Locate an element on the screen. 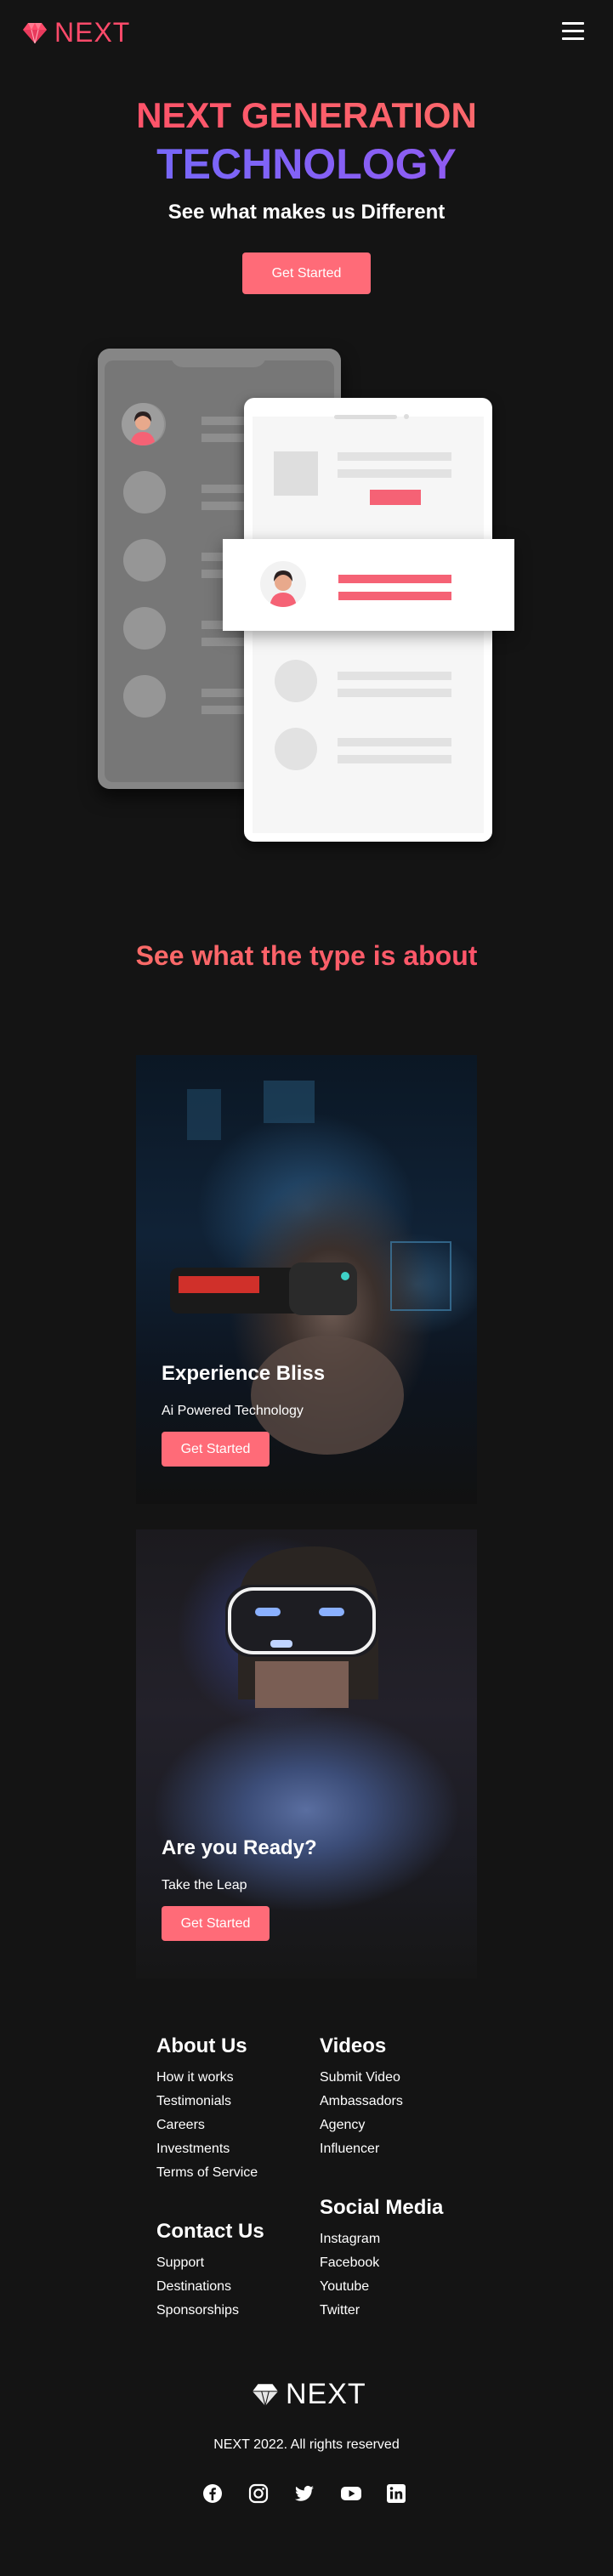  footer-link: Sponsorships is located at coordinates (210, 2311).